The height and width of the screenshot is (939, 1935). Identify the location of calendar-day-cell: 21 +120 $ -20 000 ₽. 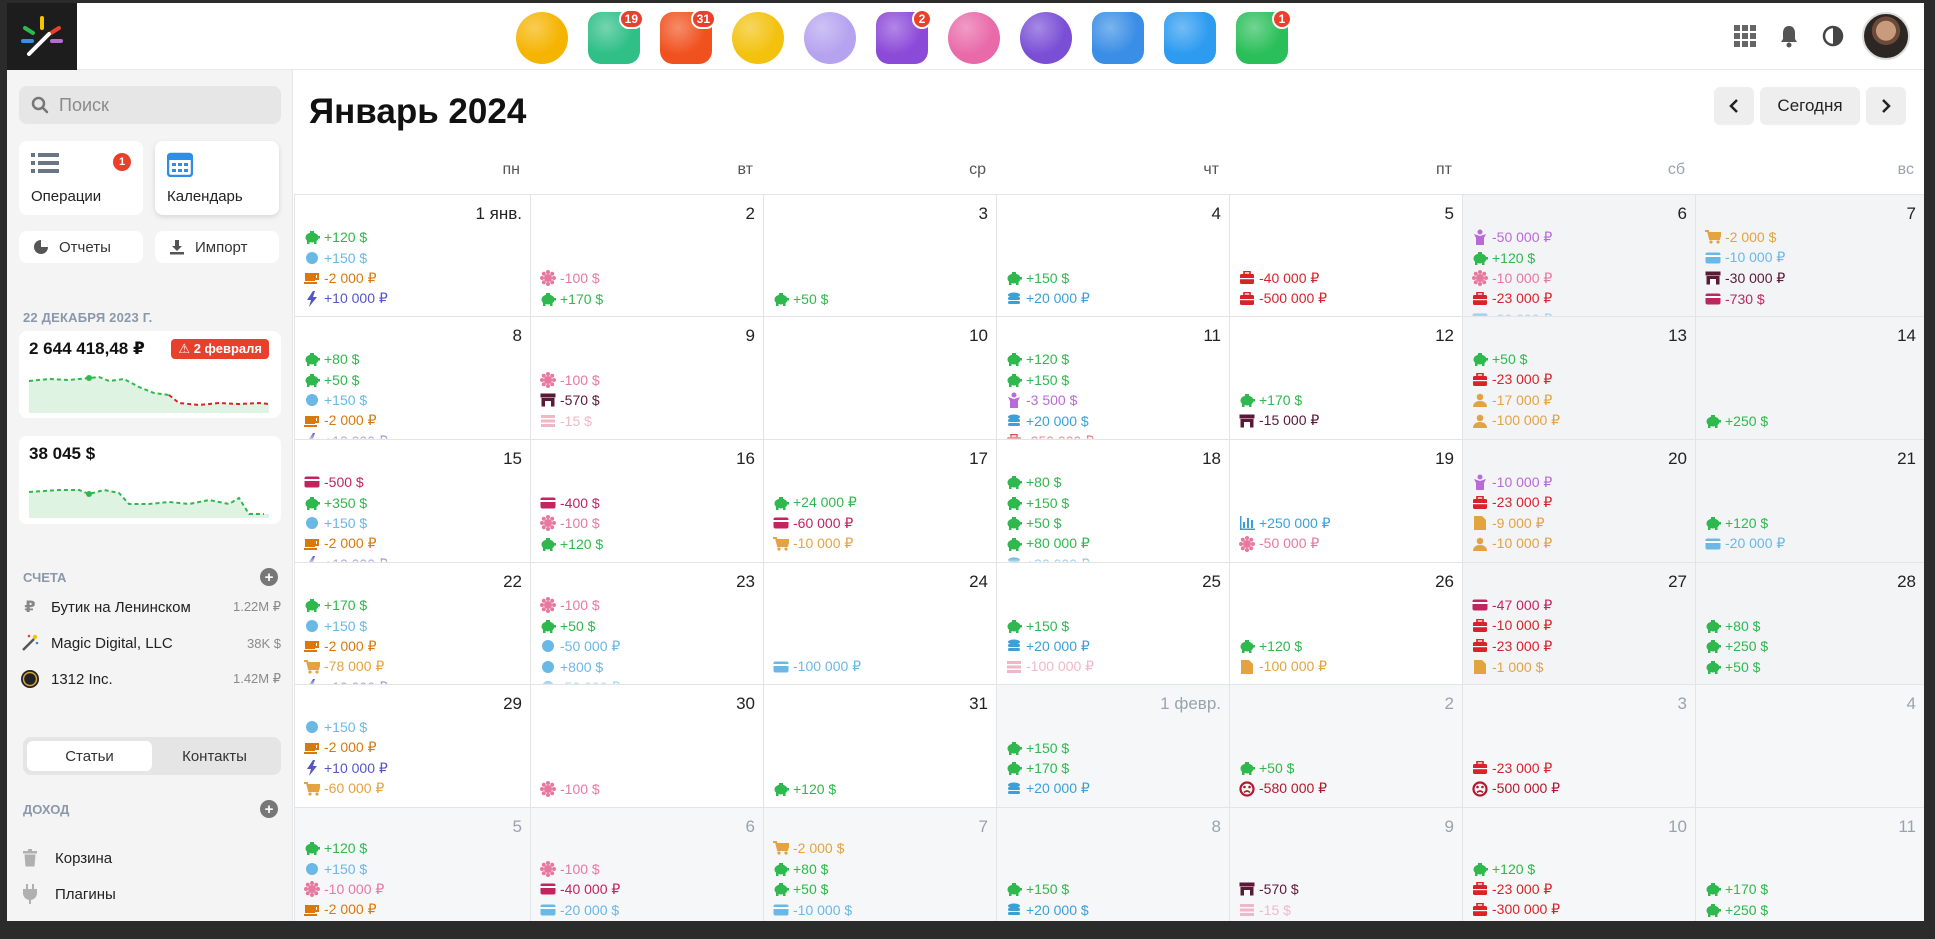
(1809, 500).